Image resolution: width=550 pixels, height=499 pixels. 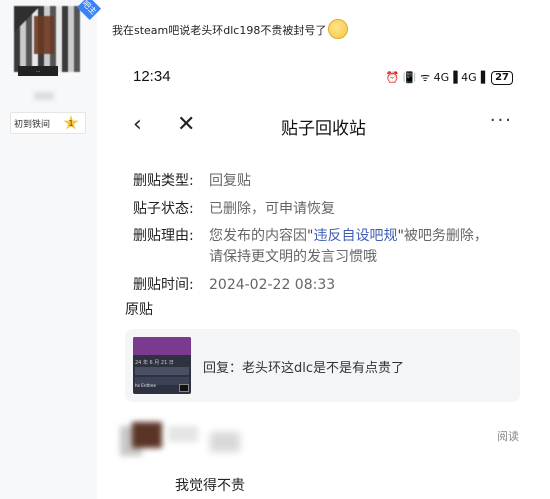 What do you see at coordinates (137, 125) in the screenshot?
I see `back-chevron-icon: ‹` at bounding box center [137, 125].